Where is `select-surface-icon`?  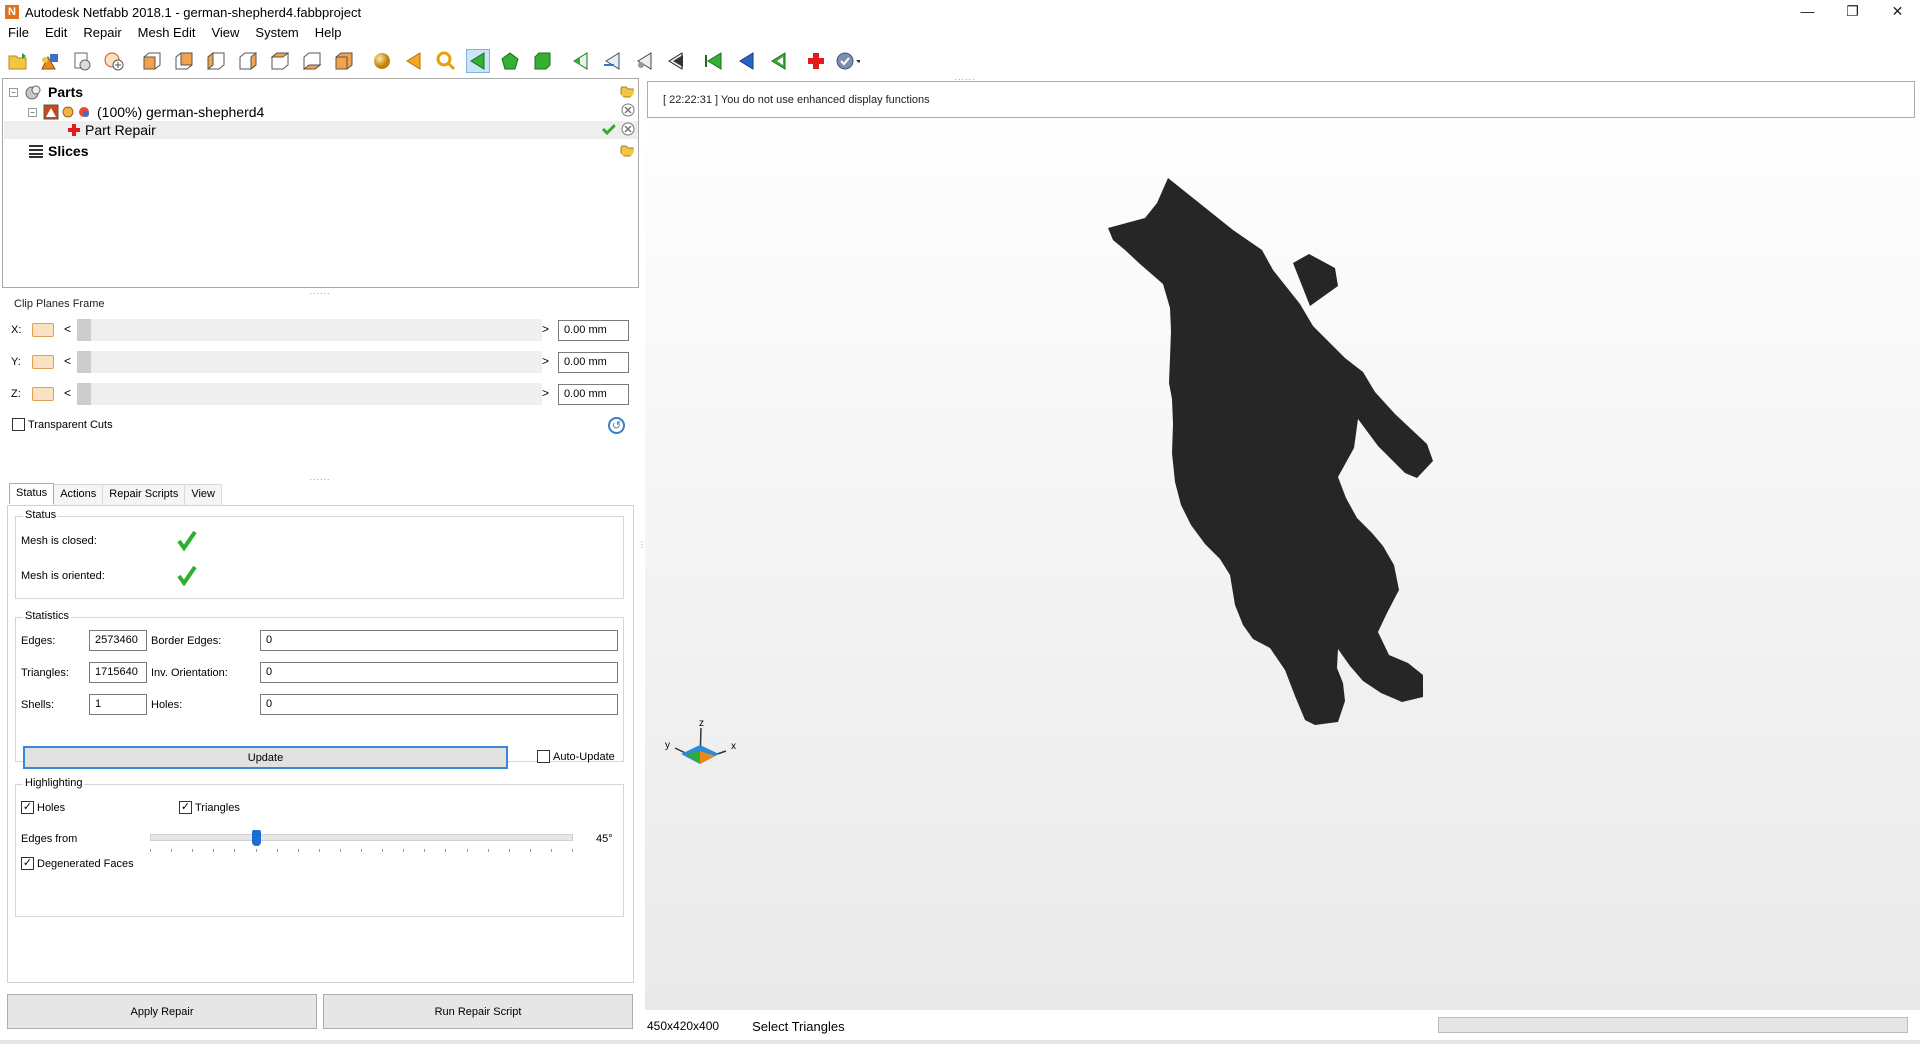
select-surface-icon is located at coordinates (510, 61).